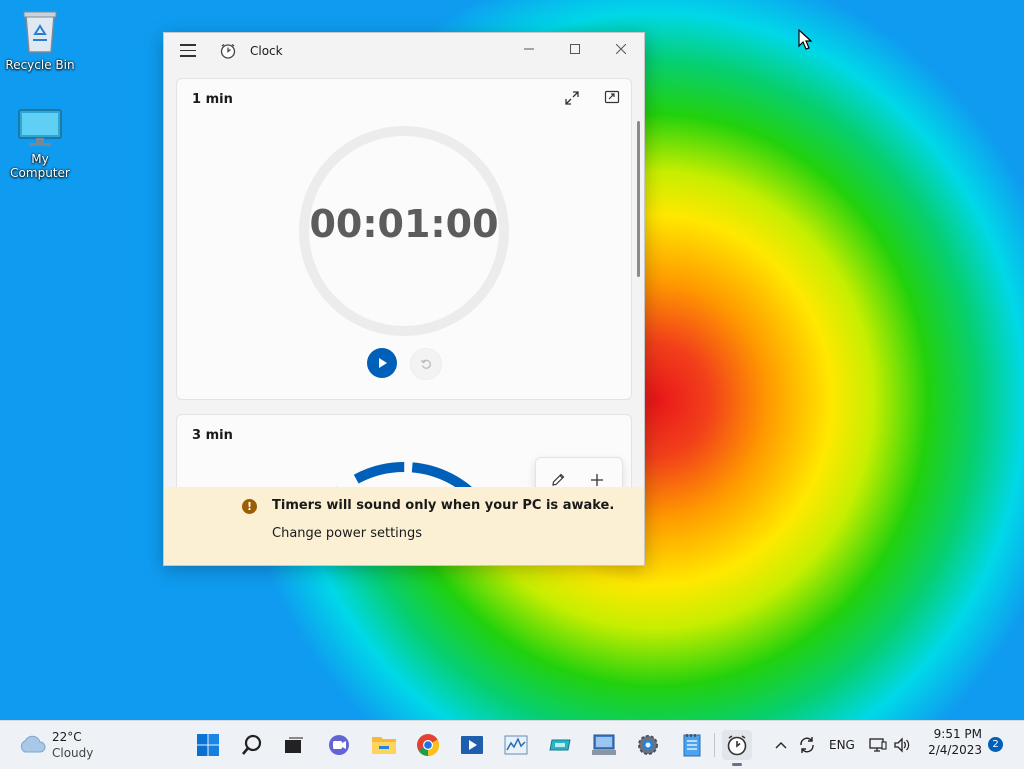  What do you see at coordinates (40, 32) in the screenshot?
I see `recycle-bin-icon` at bounding box center [40, 32].